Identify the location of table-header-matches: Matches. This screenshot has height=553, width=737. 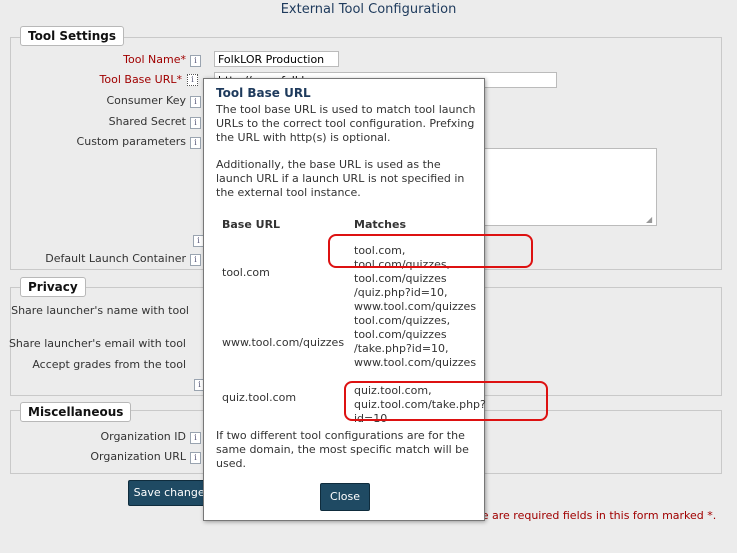
(380, 224).